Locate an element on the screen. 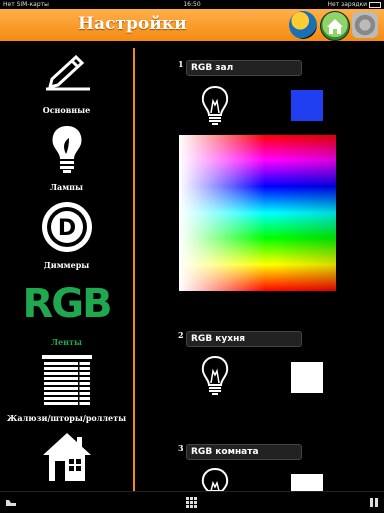 The image size is (384, 513). sidebar-item-lamps: Лампы is located at coordinates (66, 159).